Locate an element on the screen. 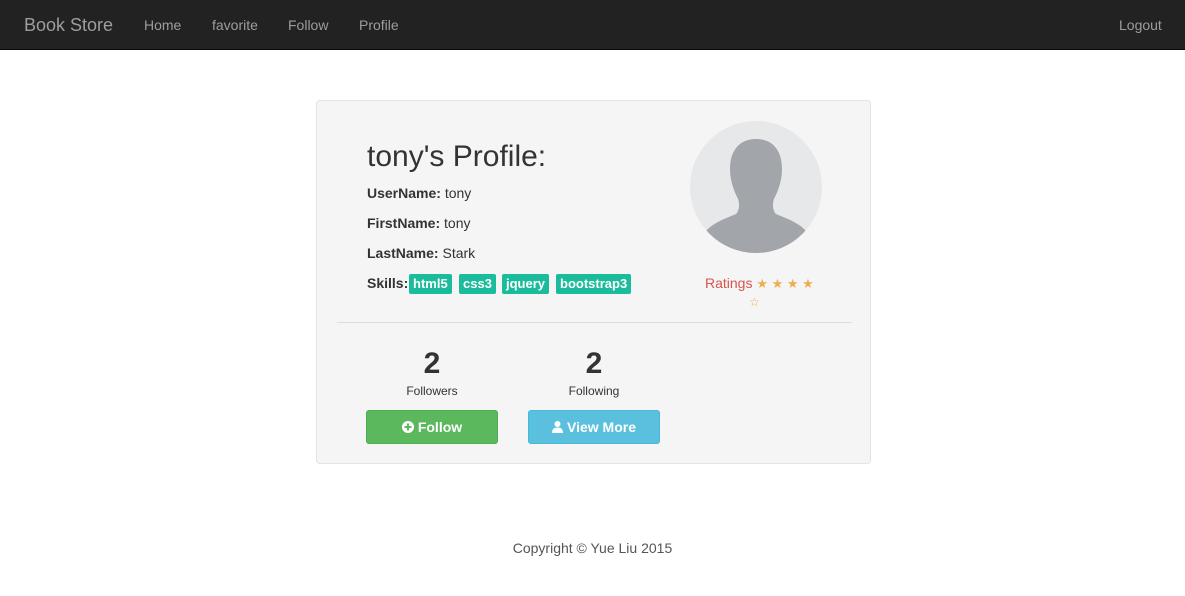 This screenshot has width=1185, height=596. following-label: Following is located at coordinates (594, 391).